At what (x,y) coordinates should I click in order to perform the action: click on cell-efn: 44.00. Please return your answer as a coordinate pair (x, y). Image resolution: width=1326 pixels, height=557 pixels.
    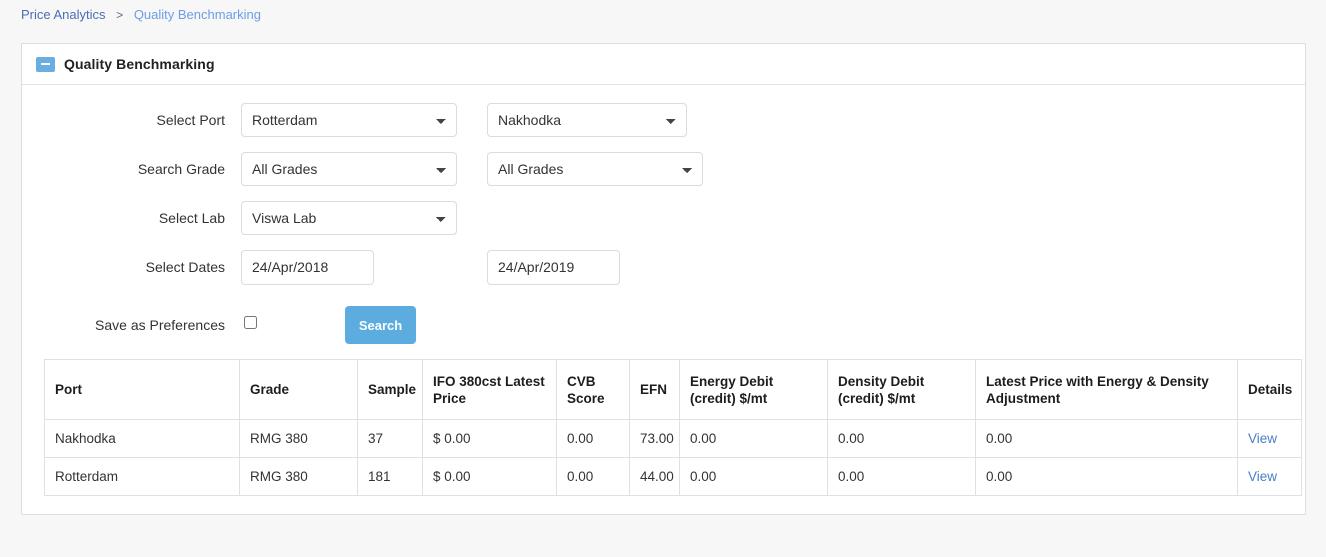
    Looking at the image, I should click on (654, 476).